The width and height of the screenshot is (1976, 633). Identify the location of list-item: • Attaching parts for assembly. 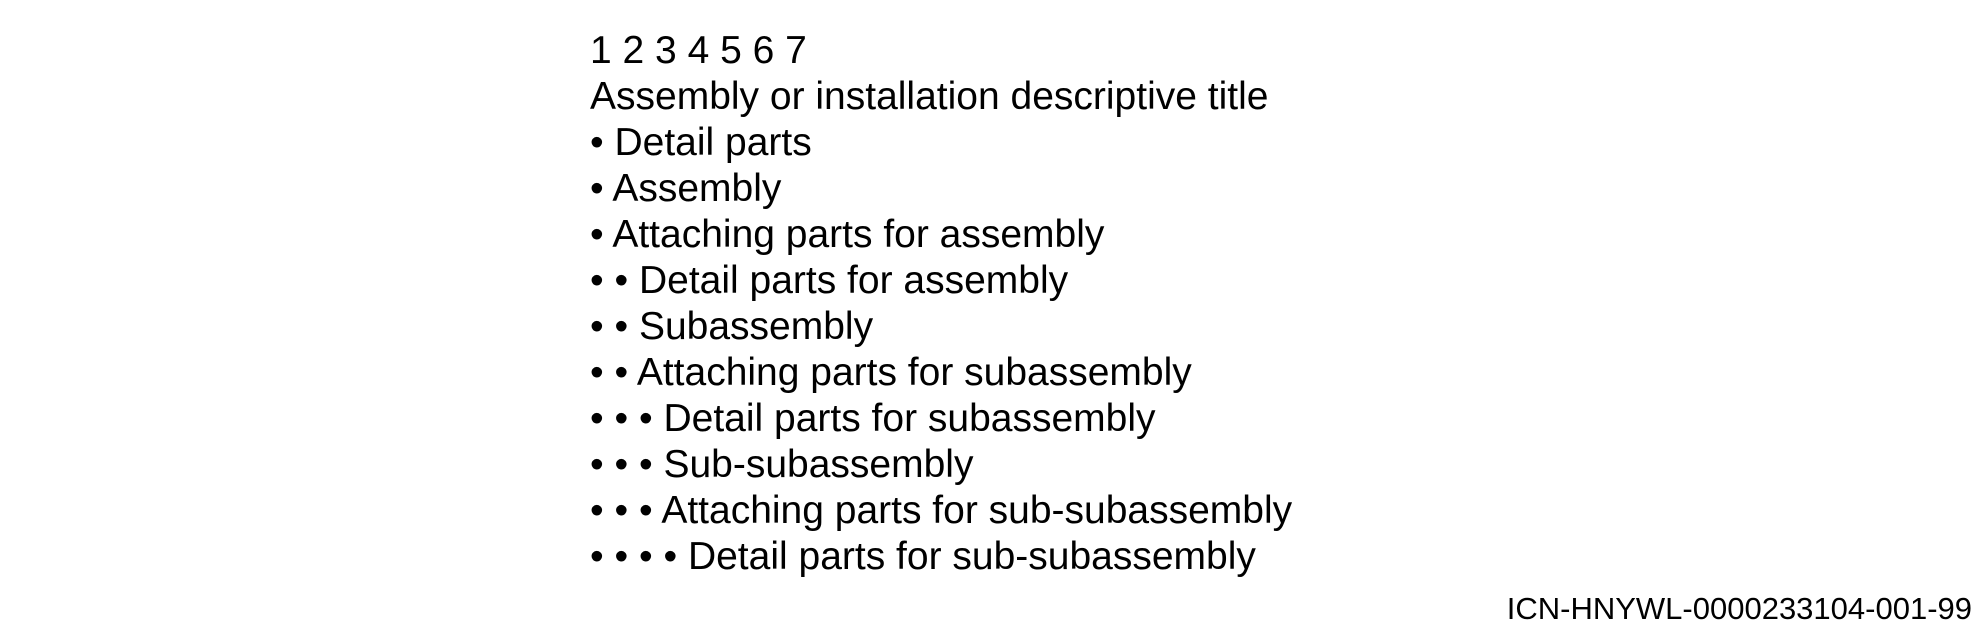
(847, 234).